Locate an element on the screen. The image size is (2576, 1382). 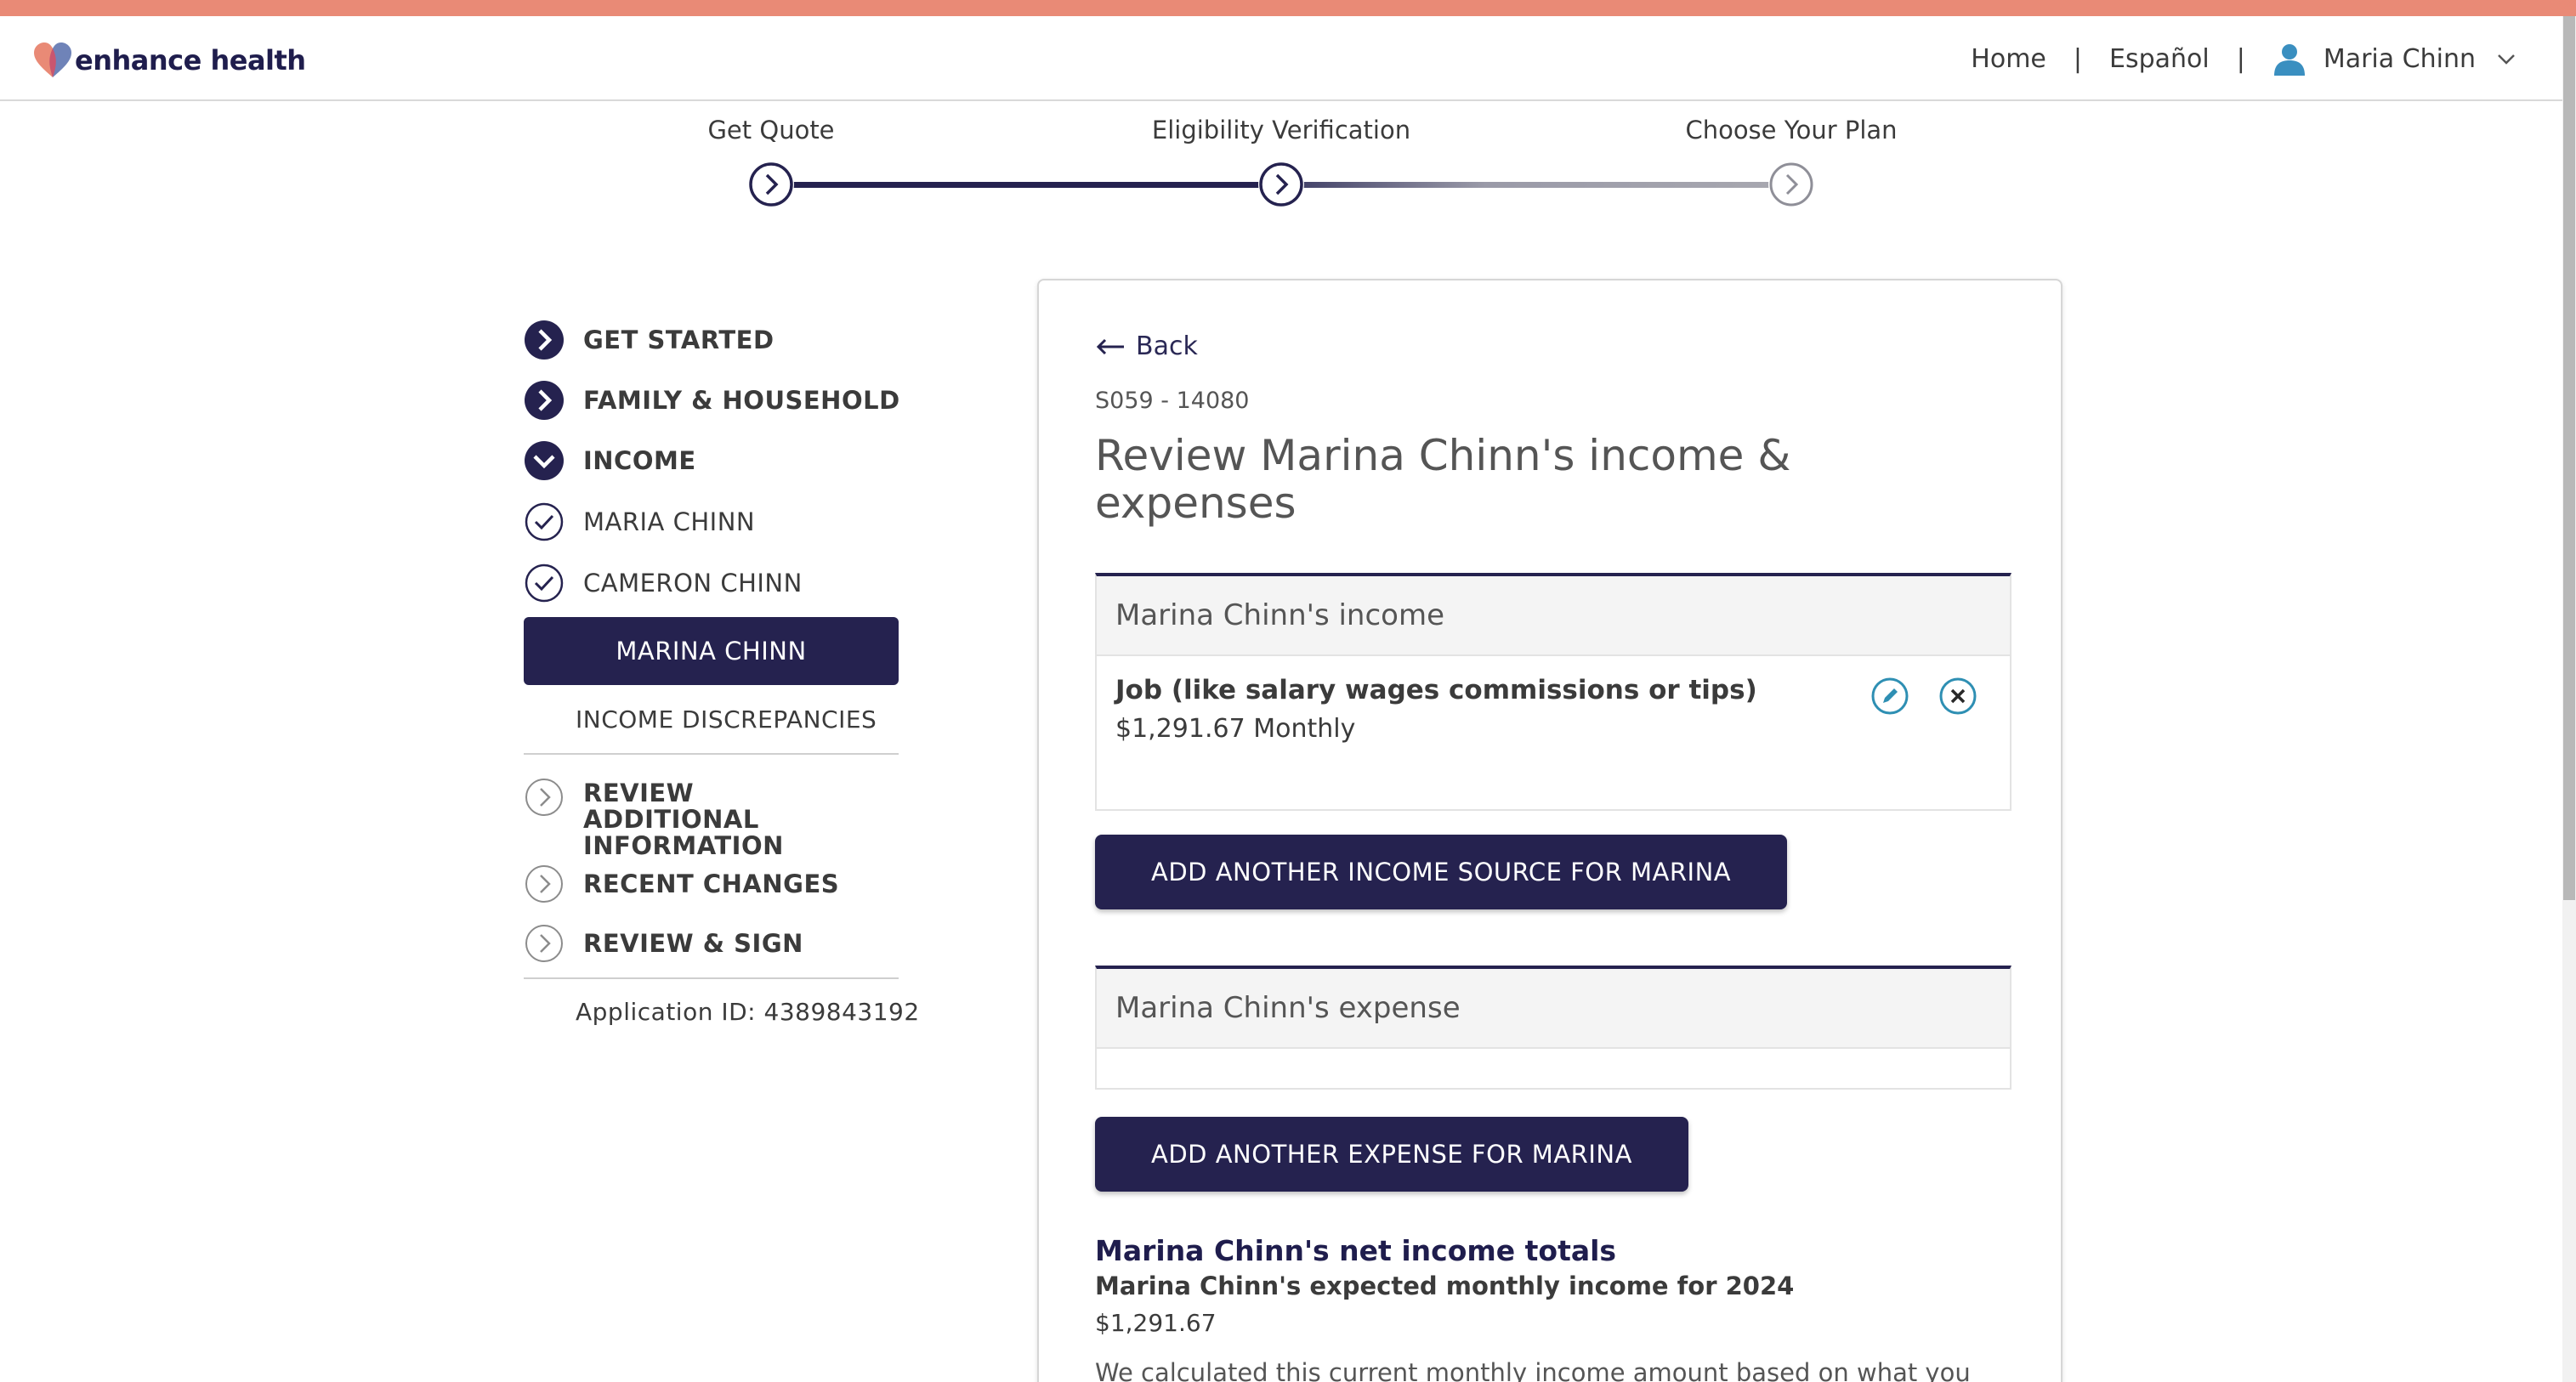
expense-panel: Marina Chinn's expense is located at coordinates (1553, 1028).